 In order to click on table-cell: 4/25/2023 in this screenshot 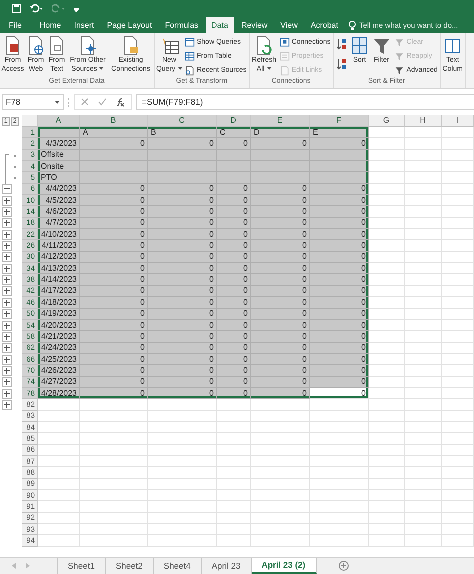, I will do `click(59, 360)`.